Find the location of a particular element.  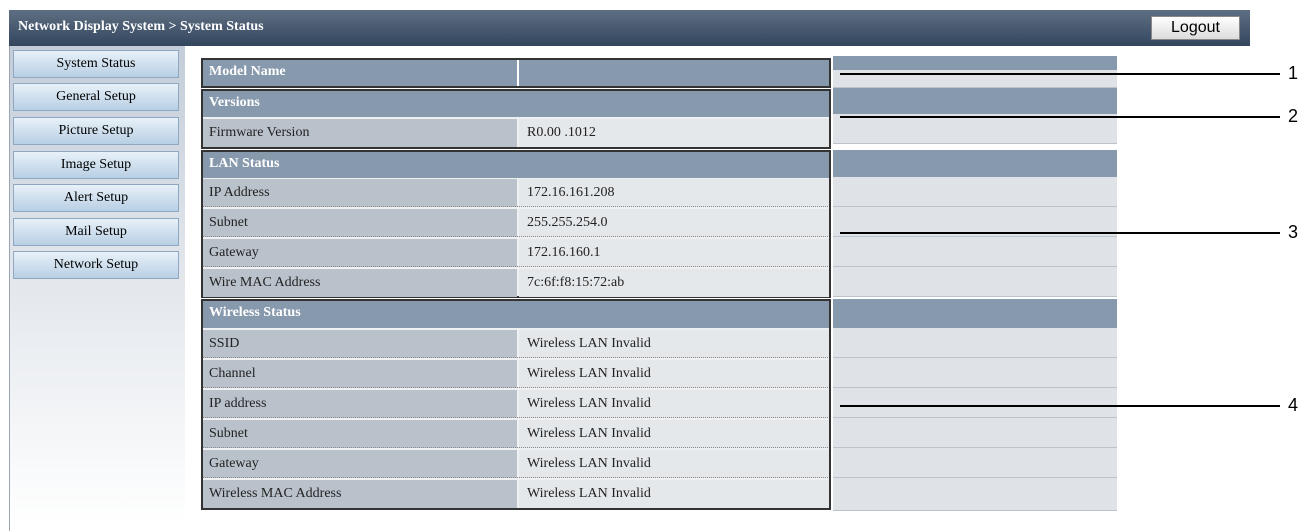

versions-header: Versions is located at coordinates (516, 104).